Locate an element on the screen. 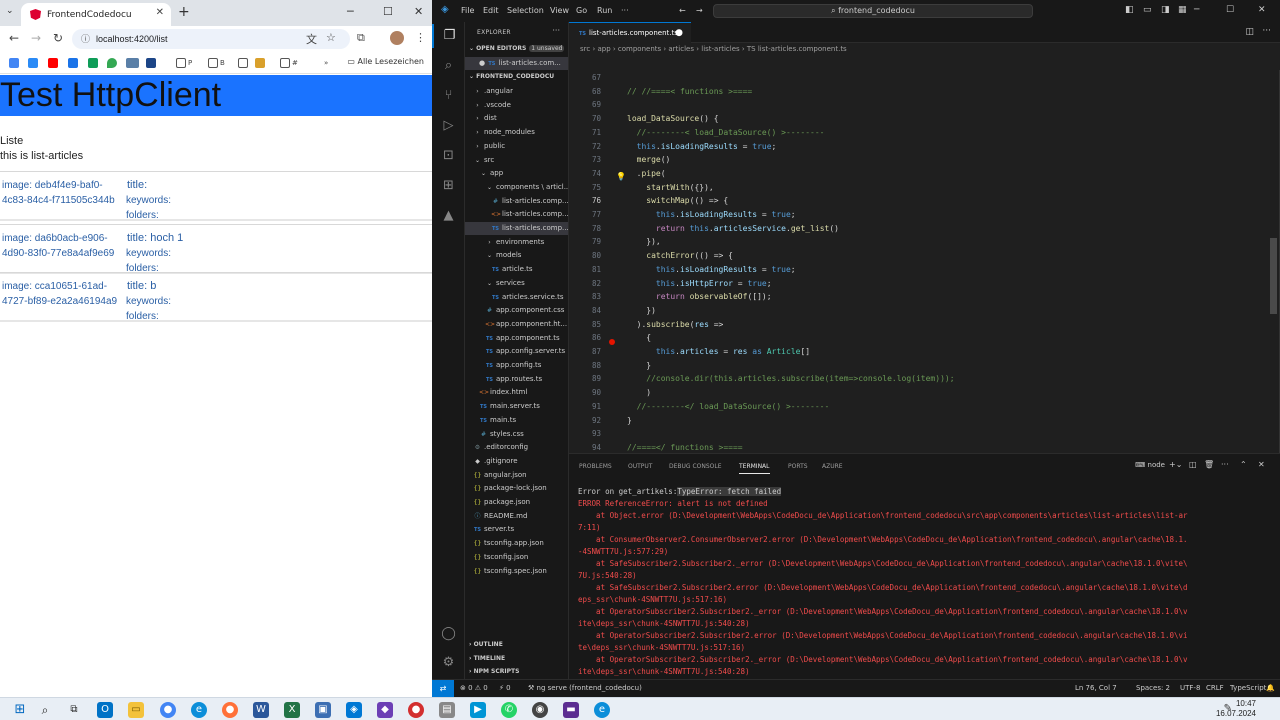 The height and width of the screenshot is (720, 1280). app-icon: ▶ is located at coordinates (478, 710).